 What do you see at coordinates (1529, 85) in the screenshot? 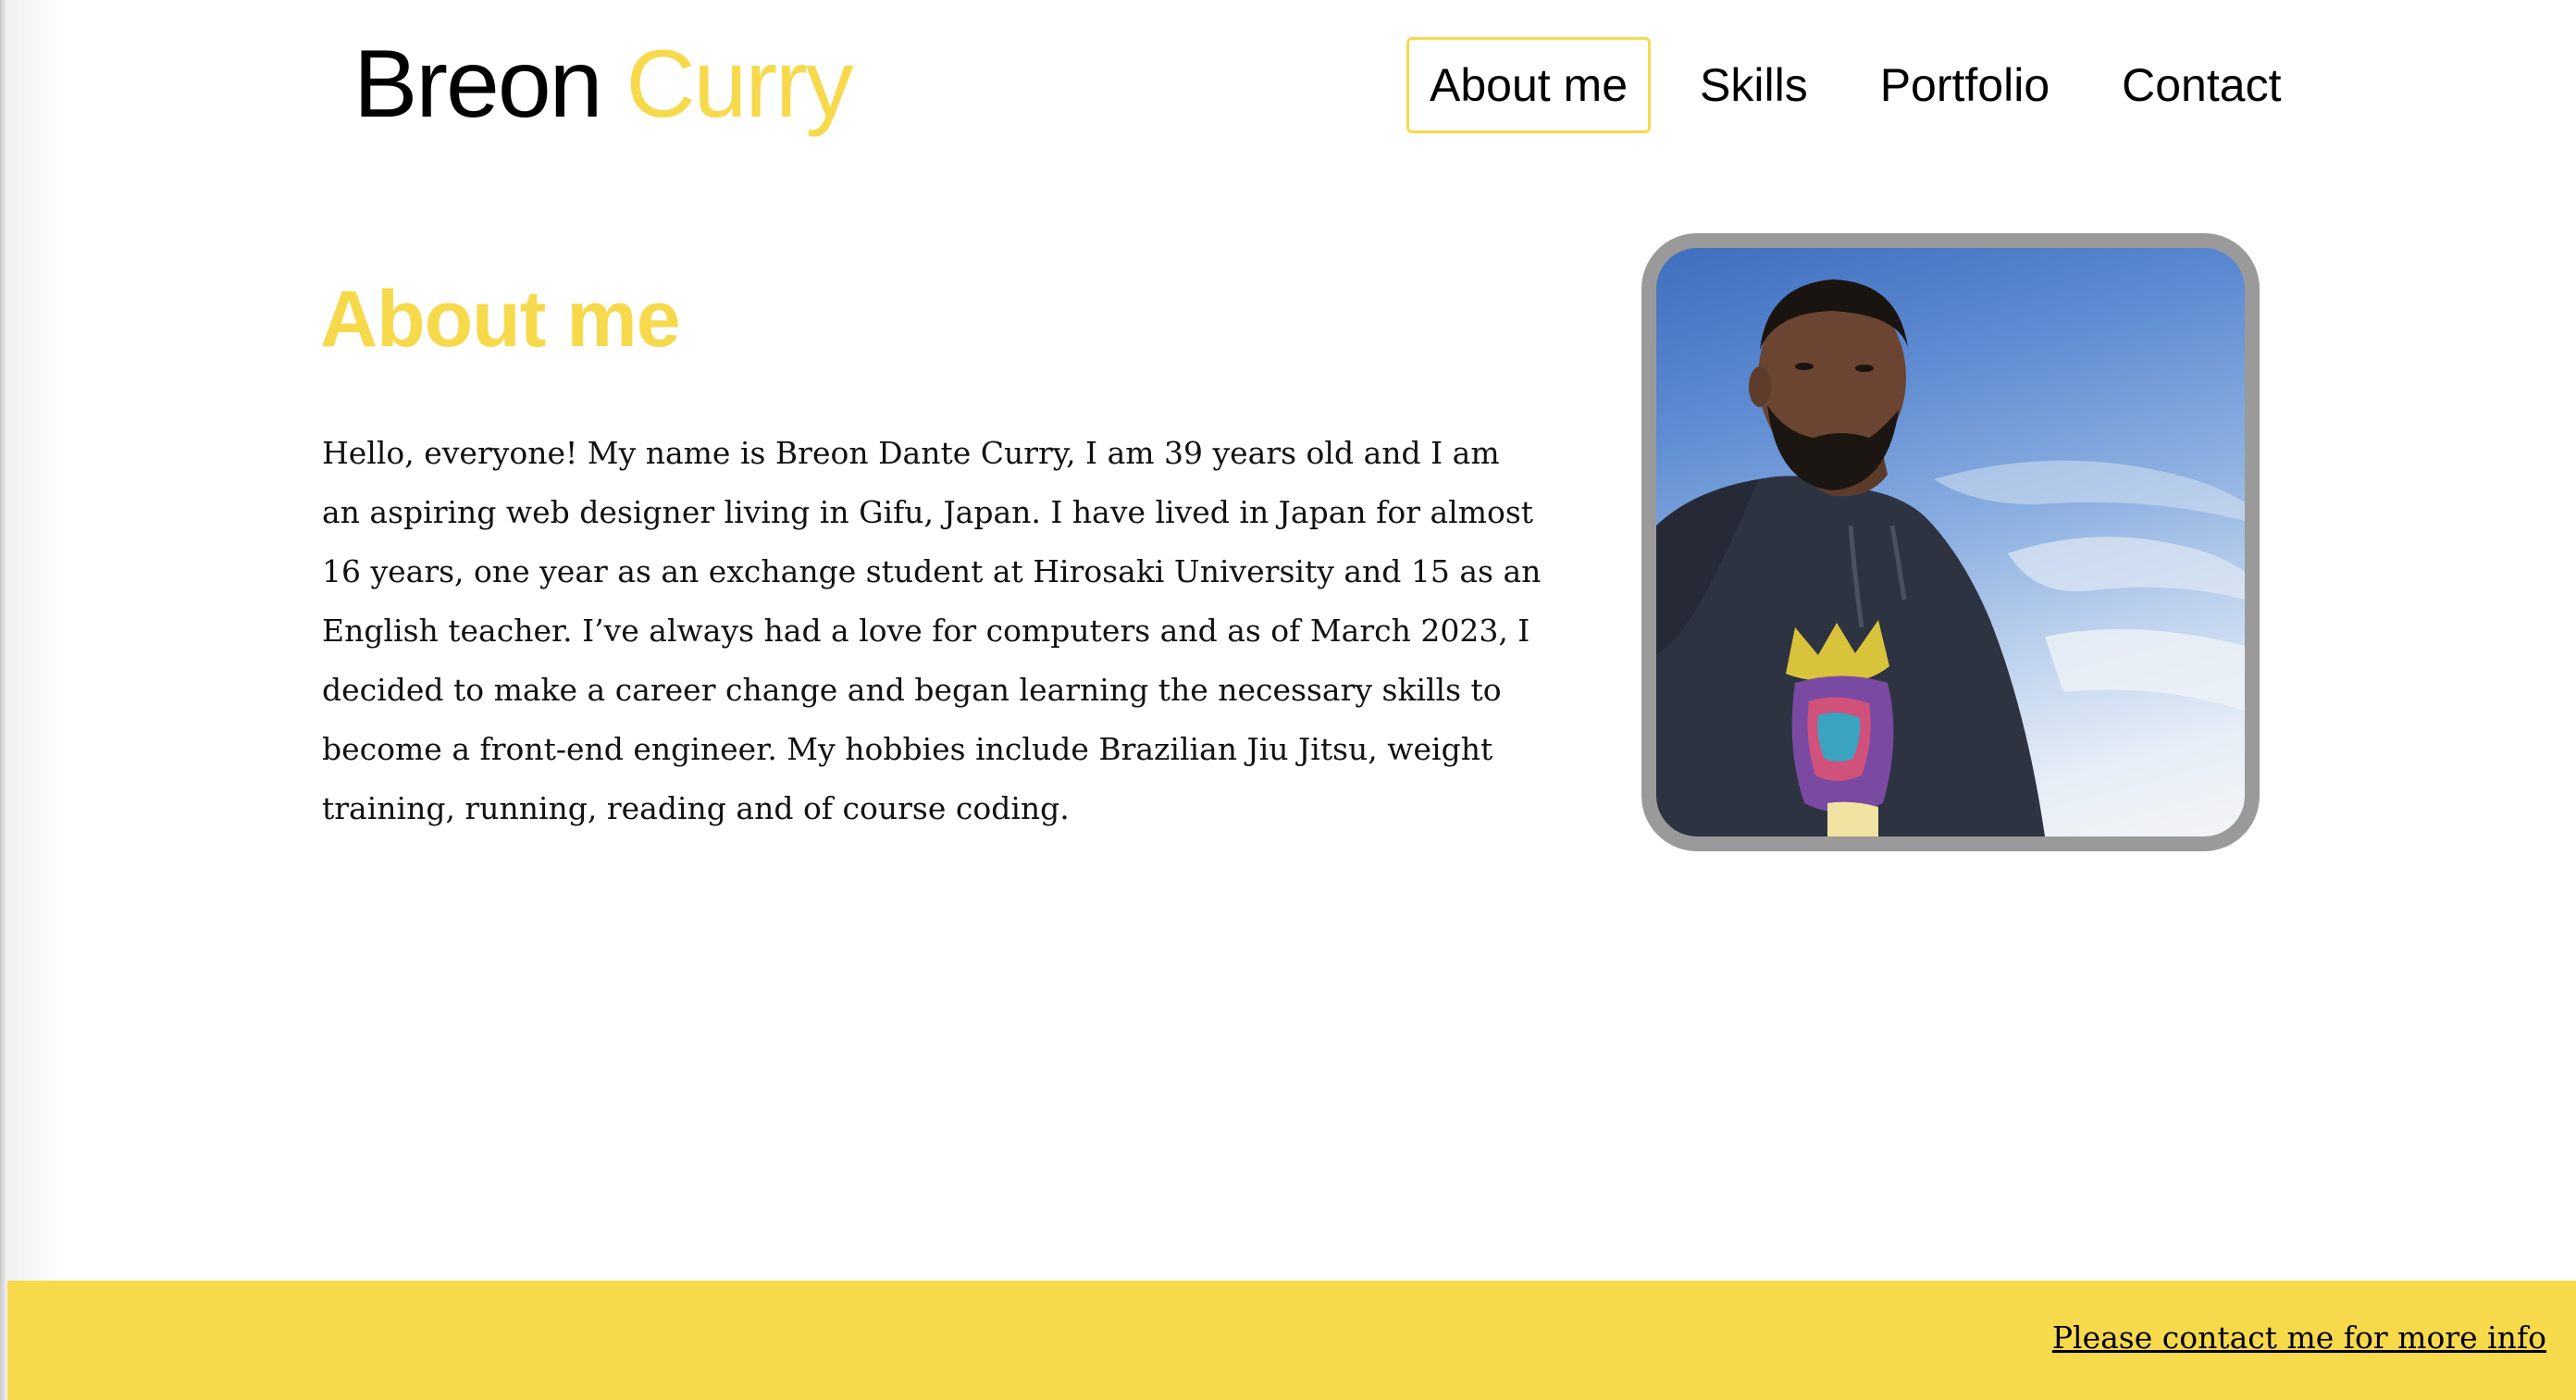
I see `nav-about-me: About me` at bounding box center [1529, 85].